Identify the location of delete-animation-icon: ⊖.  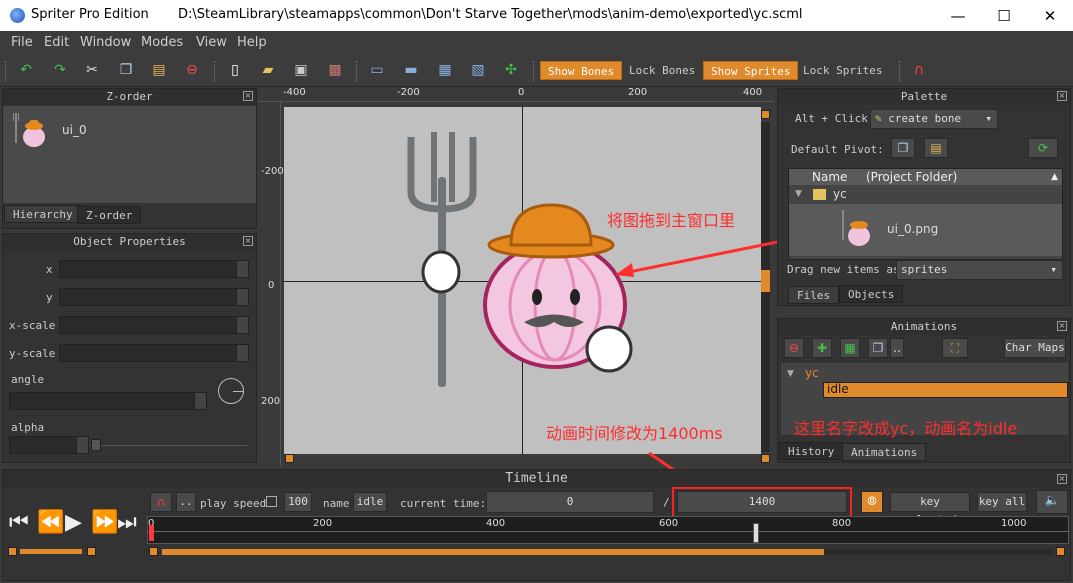
(794, 348).